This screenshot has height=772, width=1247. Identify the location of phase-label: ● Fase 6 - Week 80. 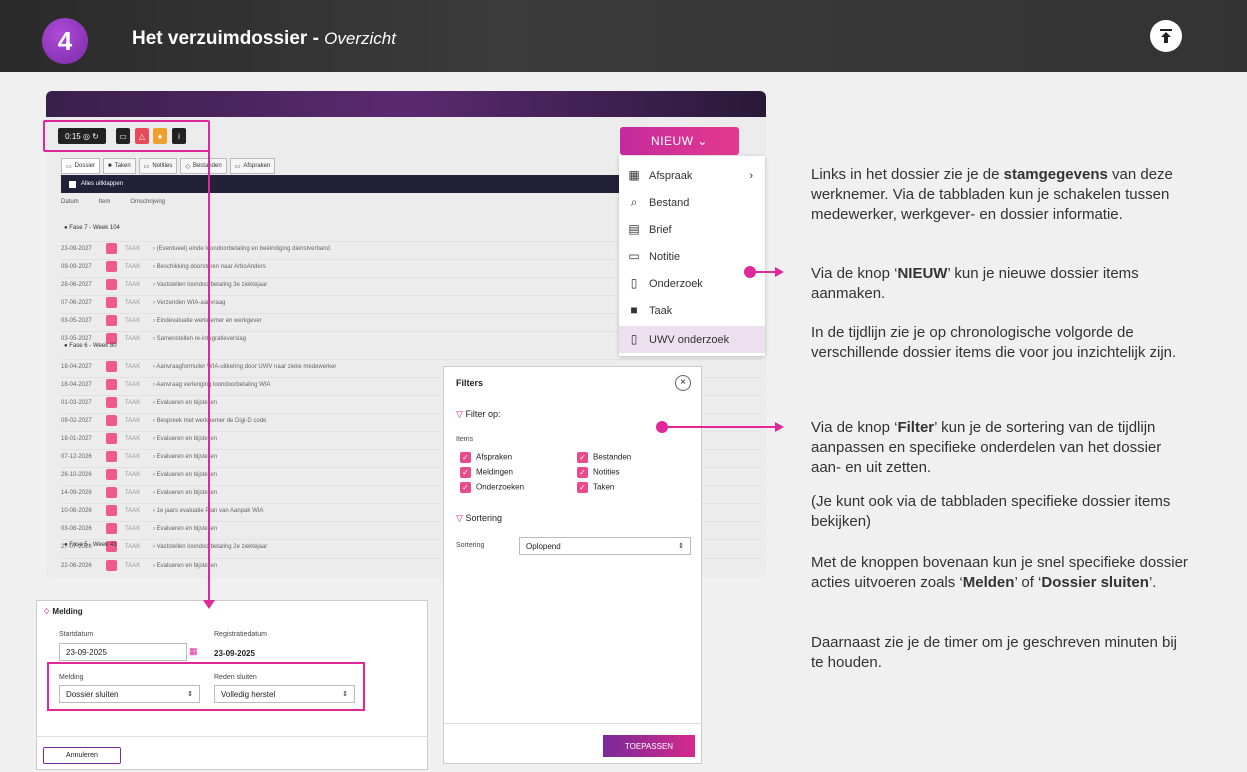
(90, 346).